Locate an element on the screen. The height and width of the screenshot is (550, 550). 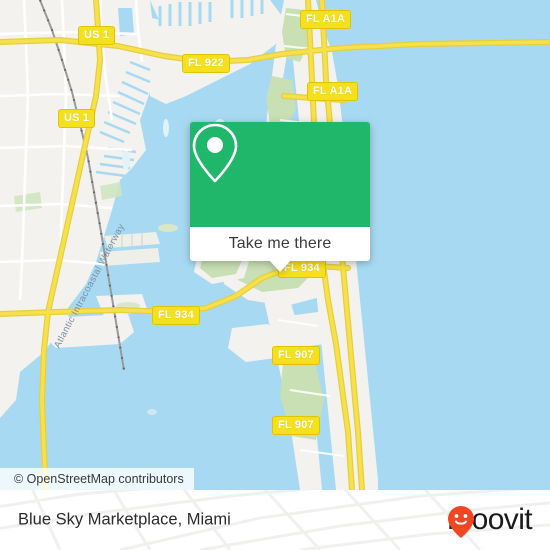
road-shield-fl922: FL 922 is located at coordinates (206, 63).